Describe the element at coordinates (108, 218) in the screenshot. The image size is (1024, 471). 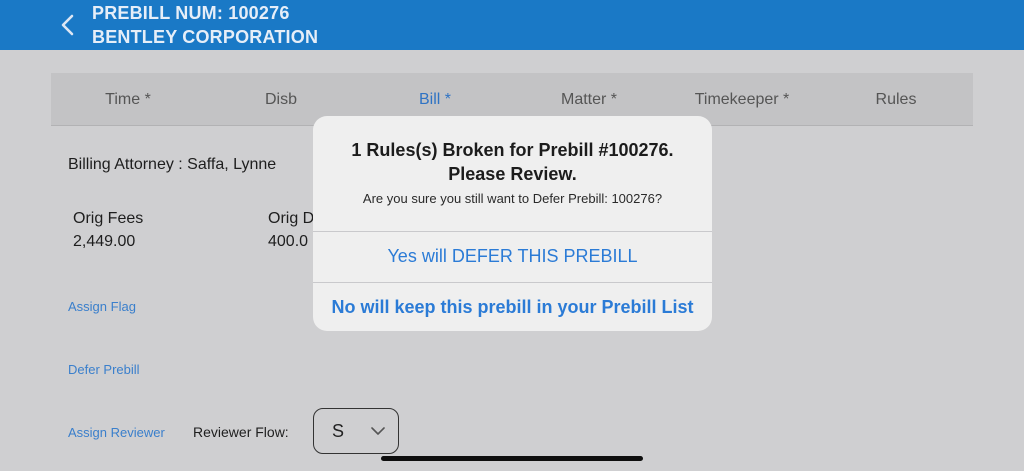
I see `orig-fees-label: Orig Fees` at that location.